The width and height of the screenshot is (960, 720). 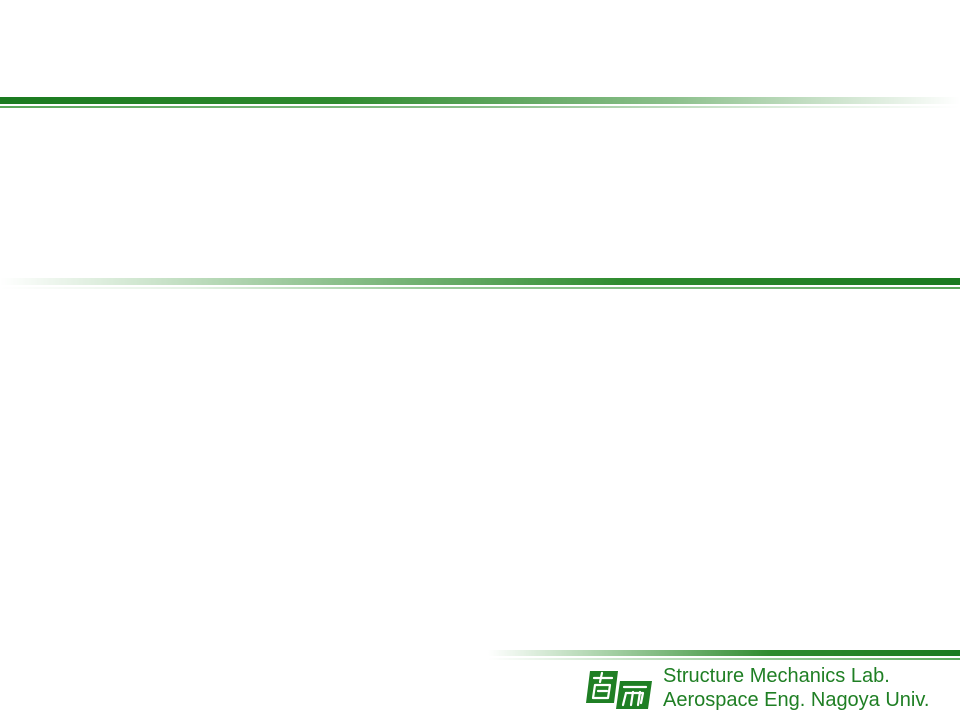 What do you see at coordinates (480, 107) in the screenshot?
I see `top-divider-thin-line` at bounding box center [480, 107].